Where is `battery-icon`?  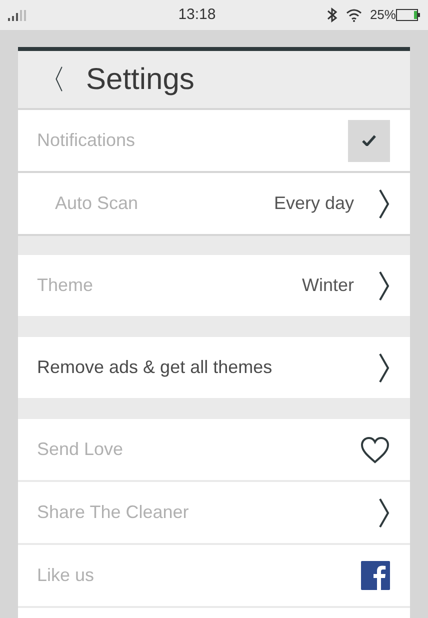
battery-icon is located at coordinates (408, 15).